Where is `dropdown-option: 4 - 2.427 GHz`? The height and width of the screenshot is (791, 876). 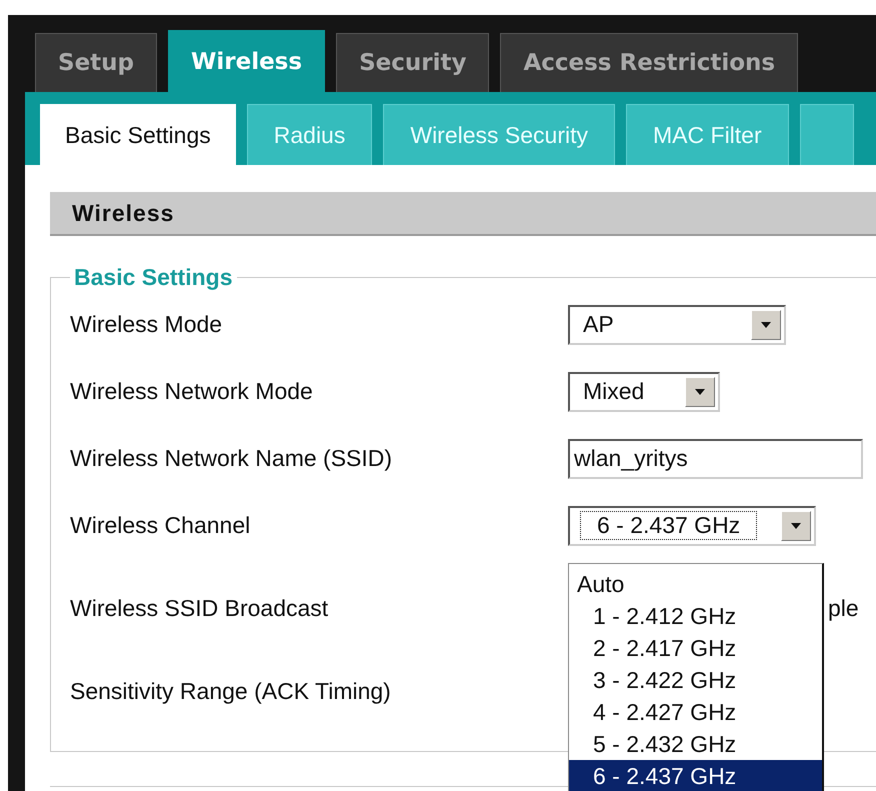 dropdown-option: 4 - 2.427 GHz is located at coordinates (695, 712).